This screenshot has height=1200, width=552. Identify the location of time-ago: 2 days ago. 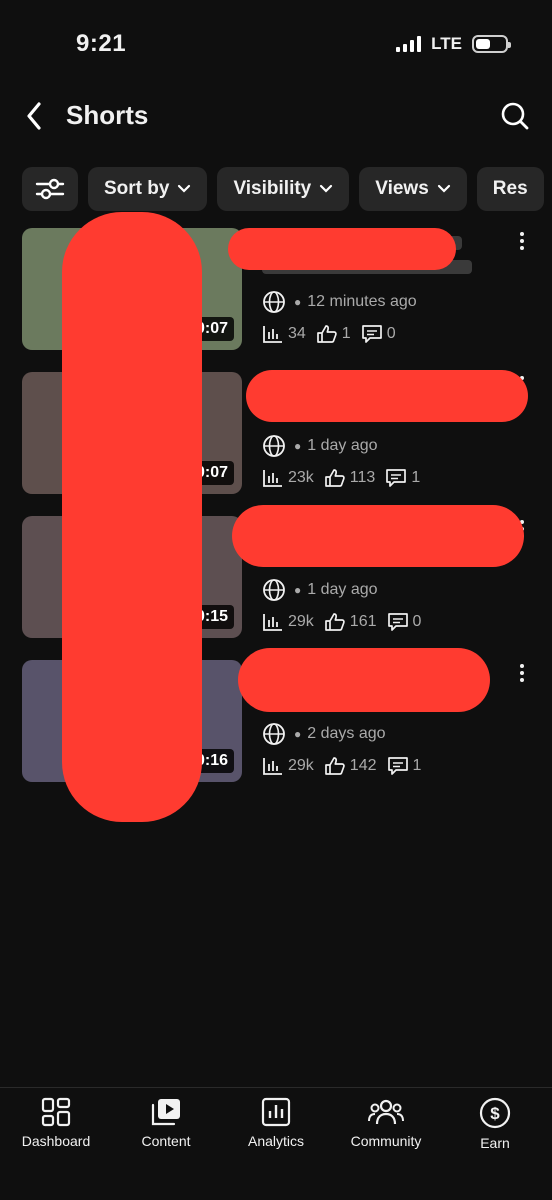
(346, 733).